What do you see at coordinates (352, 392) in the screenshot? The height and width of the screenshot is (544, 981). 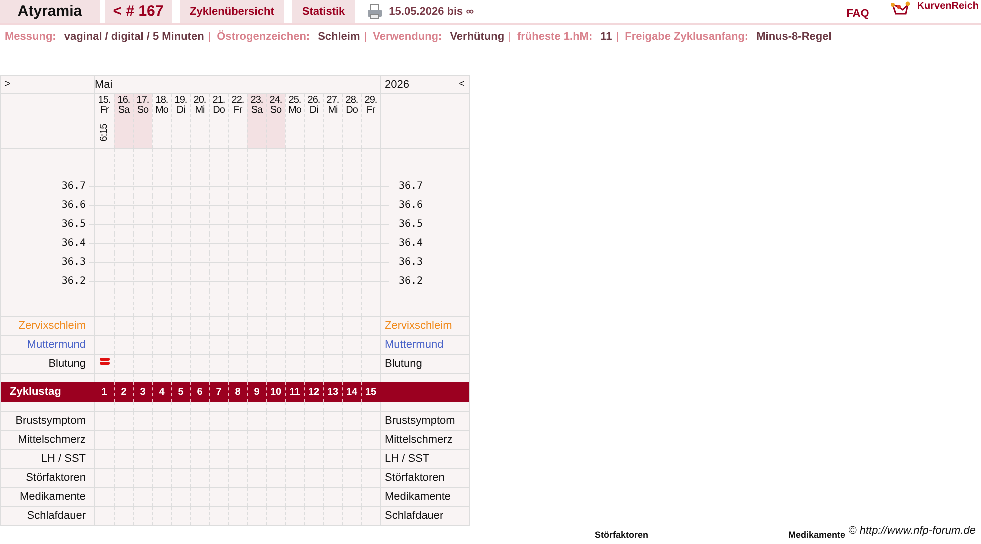 I see `cycle-day-number: 14` at bounding box center [352, 392].